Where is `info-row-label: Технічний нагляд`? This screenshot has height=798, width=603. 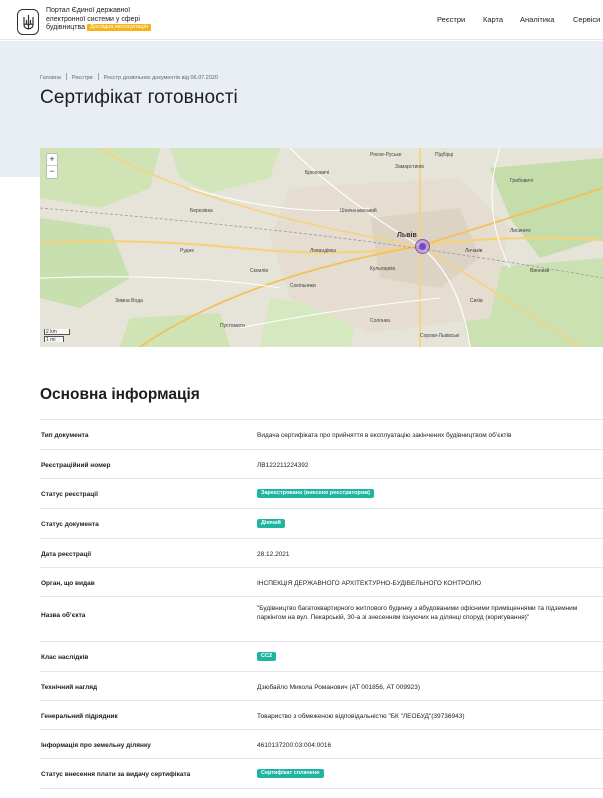
info-row-label: Технічний нагляд is located at coordinates (69, 687).